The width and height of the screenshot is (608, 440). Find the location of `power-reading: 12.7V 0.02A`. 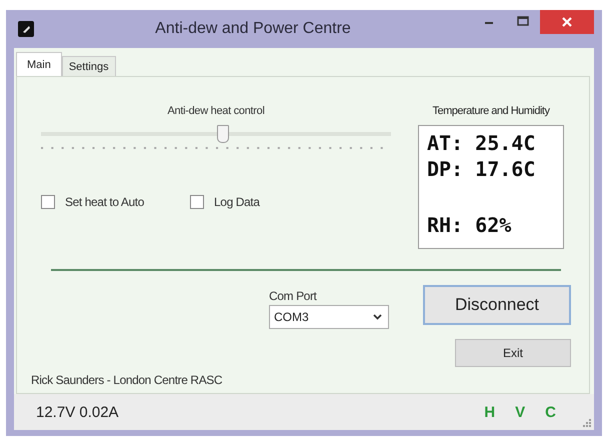

power-reading: 12.7V 0.02A is located at coordinates (78, 412).